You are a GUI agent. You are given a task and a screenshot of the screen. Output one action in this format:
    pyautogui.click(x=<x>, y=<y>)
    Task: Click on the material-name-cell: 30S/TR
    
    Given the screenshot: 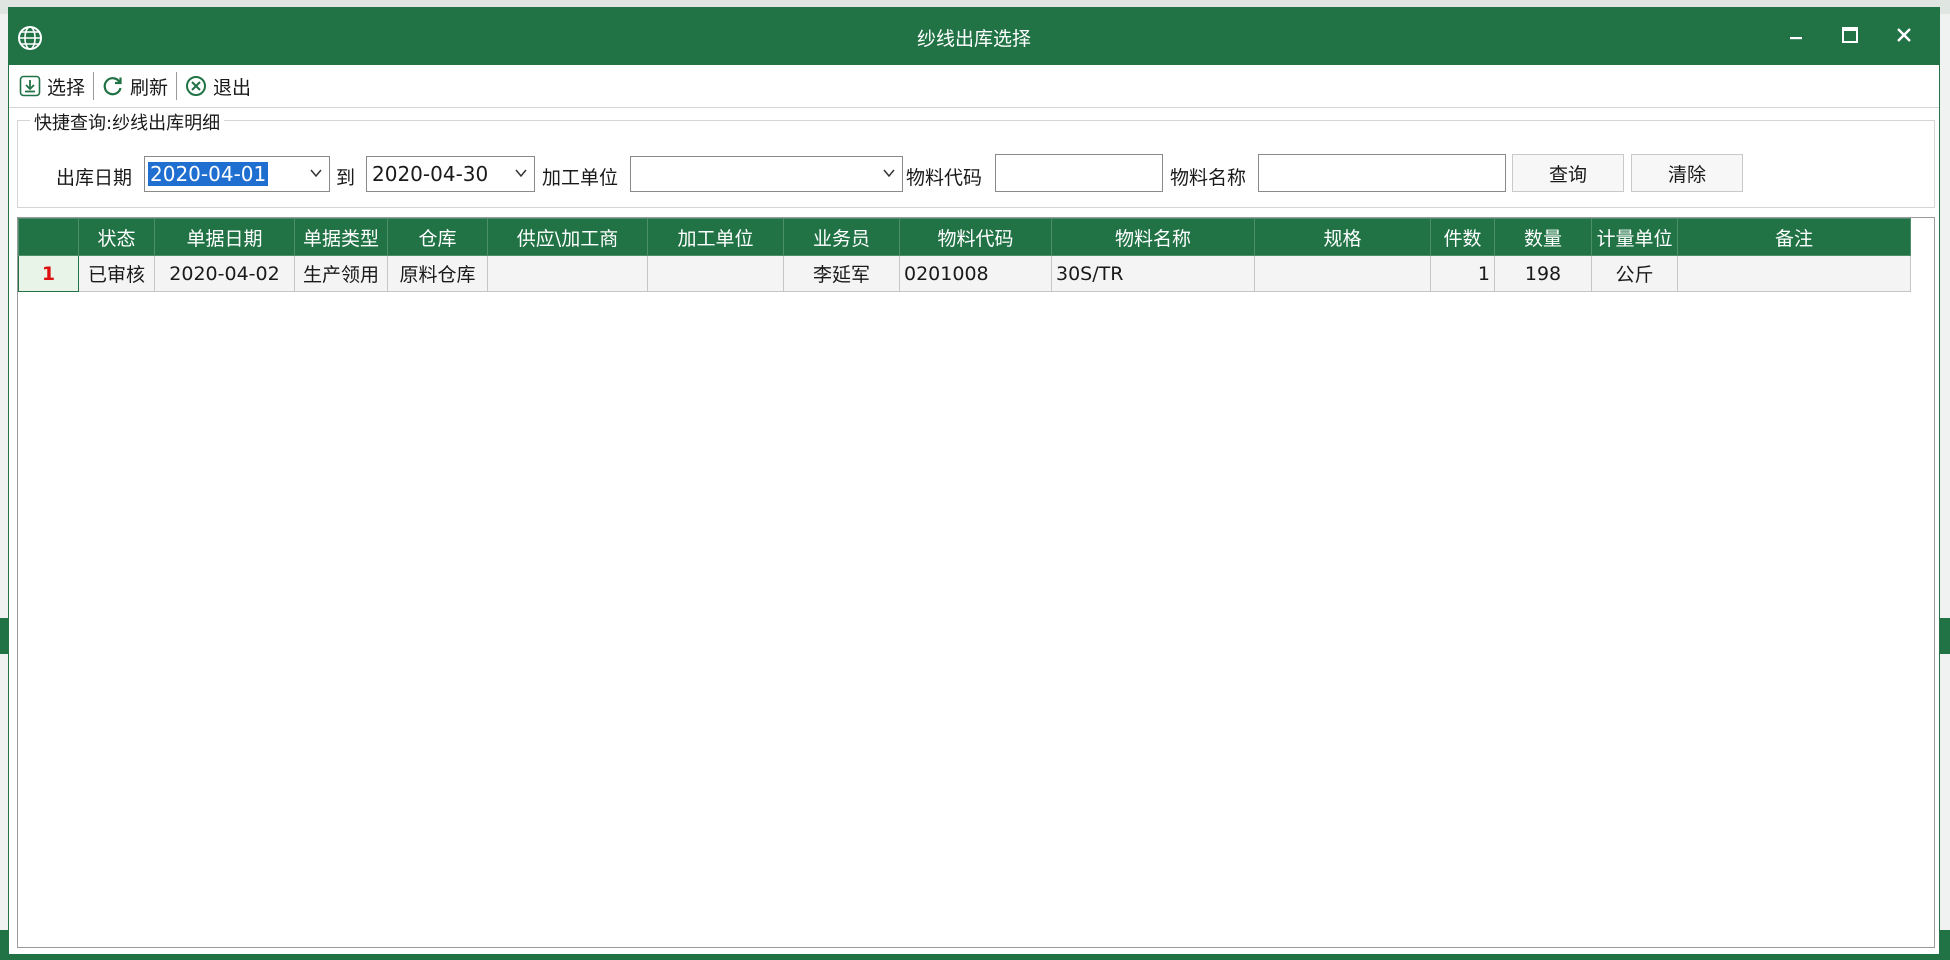 What is the action you would take?
    pyautogui.click(x=1153, y=273)
    